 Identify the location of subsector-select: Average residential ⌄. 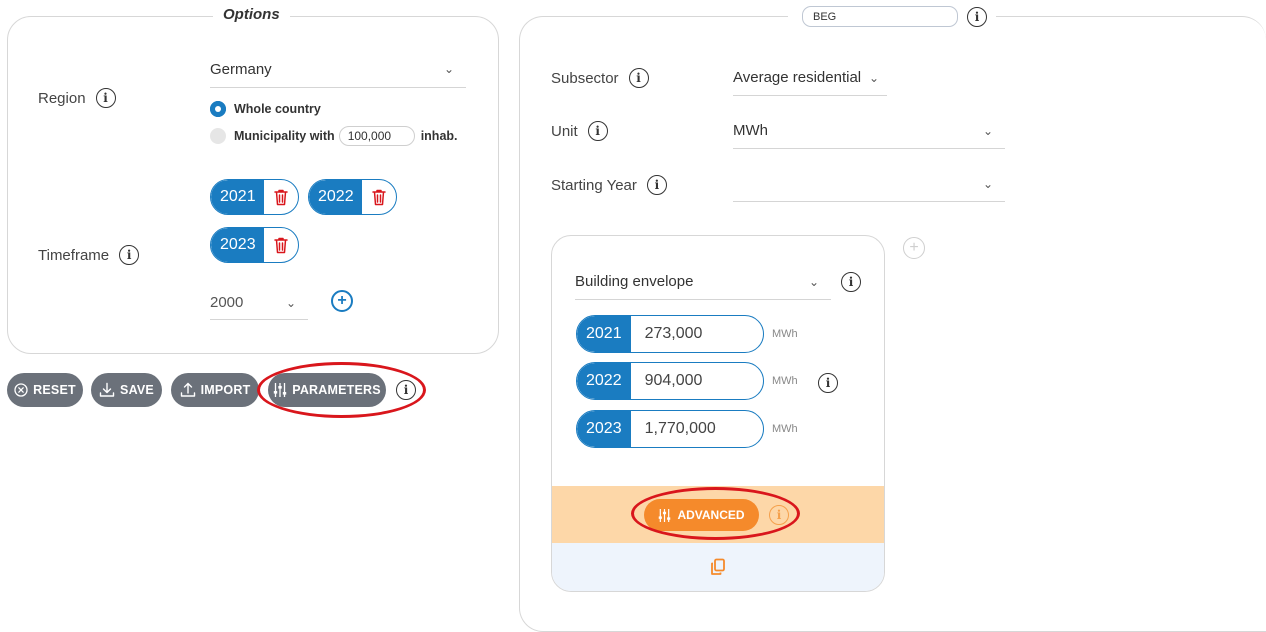
(810, 78).